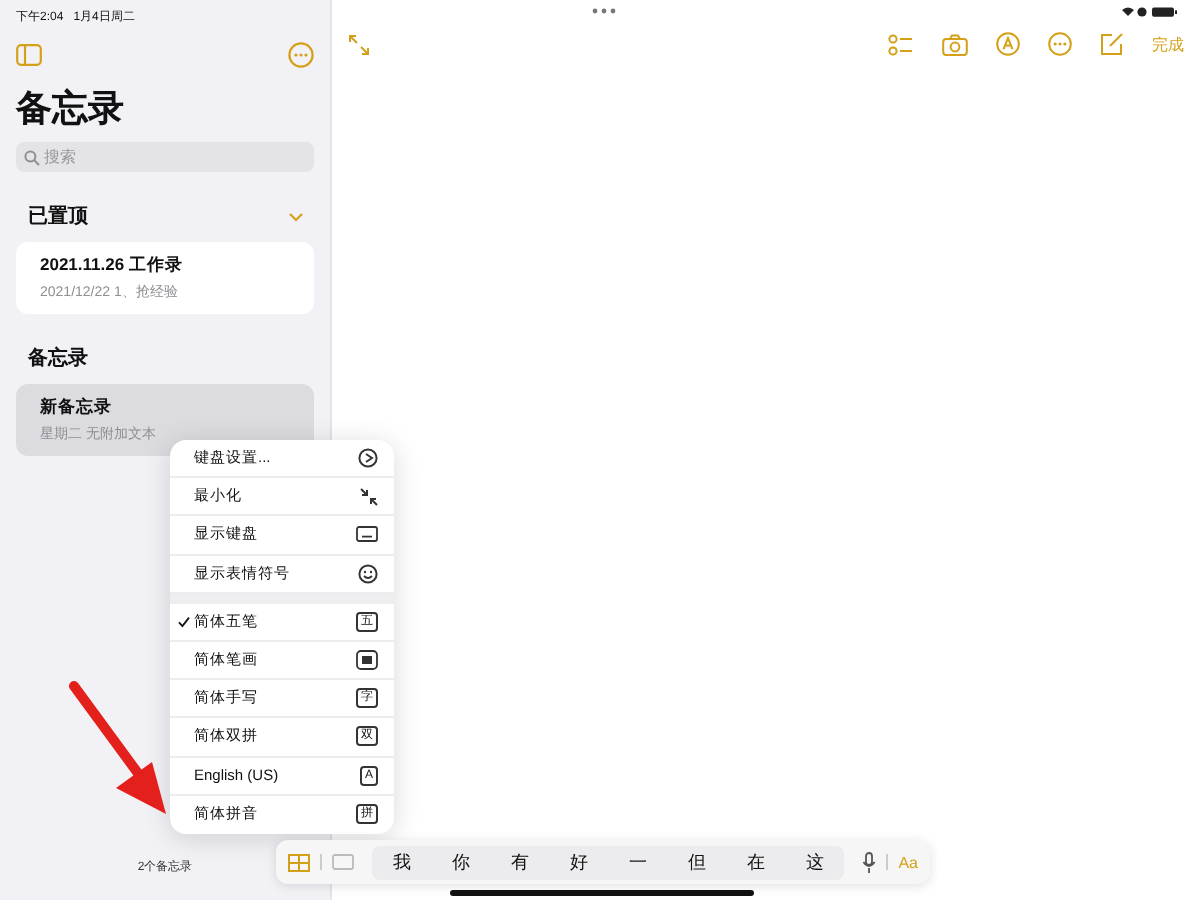 The width and height of the screenshot is (1200, 900). I want to click on sidebar-title: 备忘录, so click(71, 109).